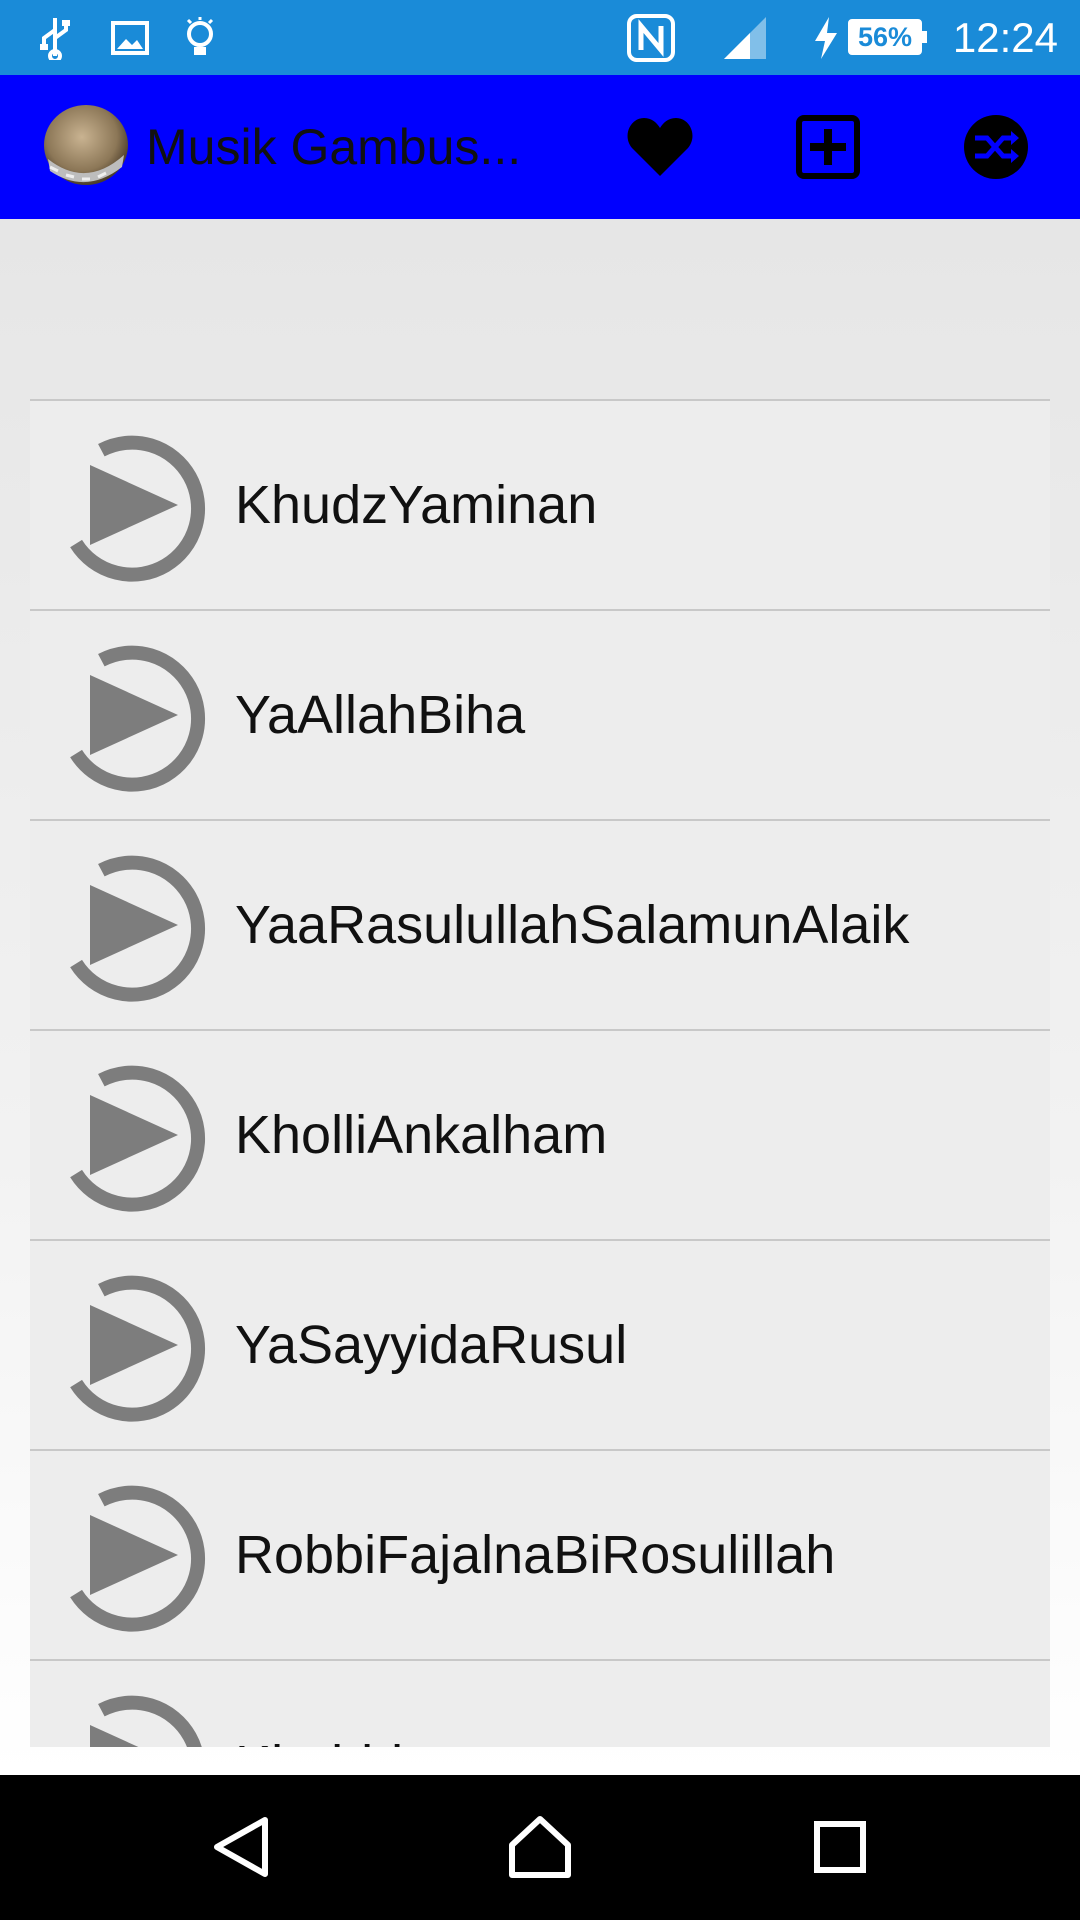 Image resolution: width=1080 pixels, height=1920 pixels. I want to click on song-title: YaAllahBiha, so click(380, 715).